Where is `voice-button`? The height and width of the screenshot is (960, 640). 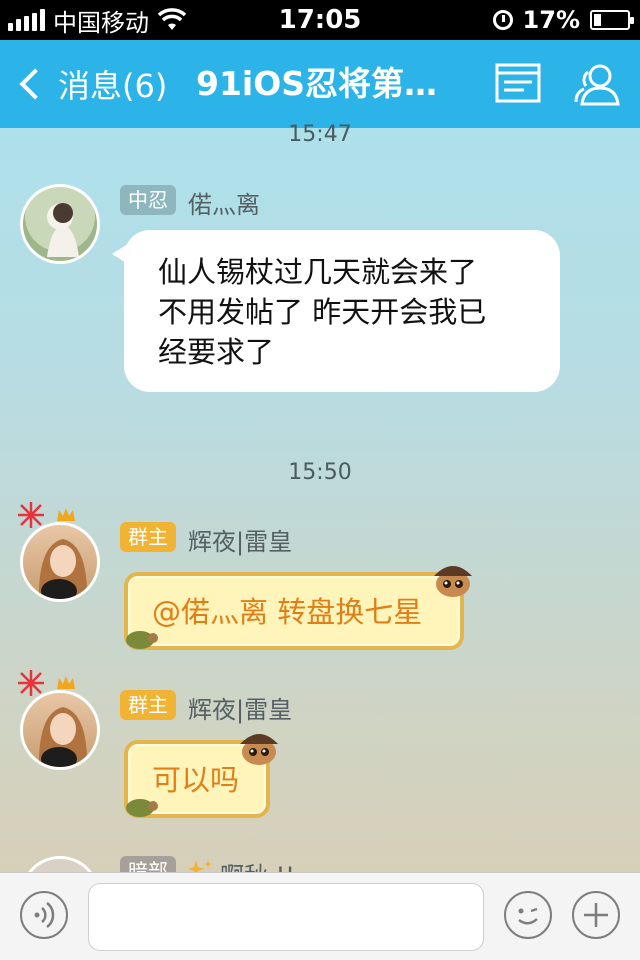 voice-button is located at coordinates (44, 915).